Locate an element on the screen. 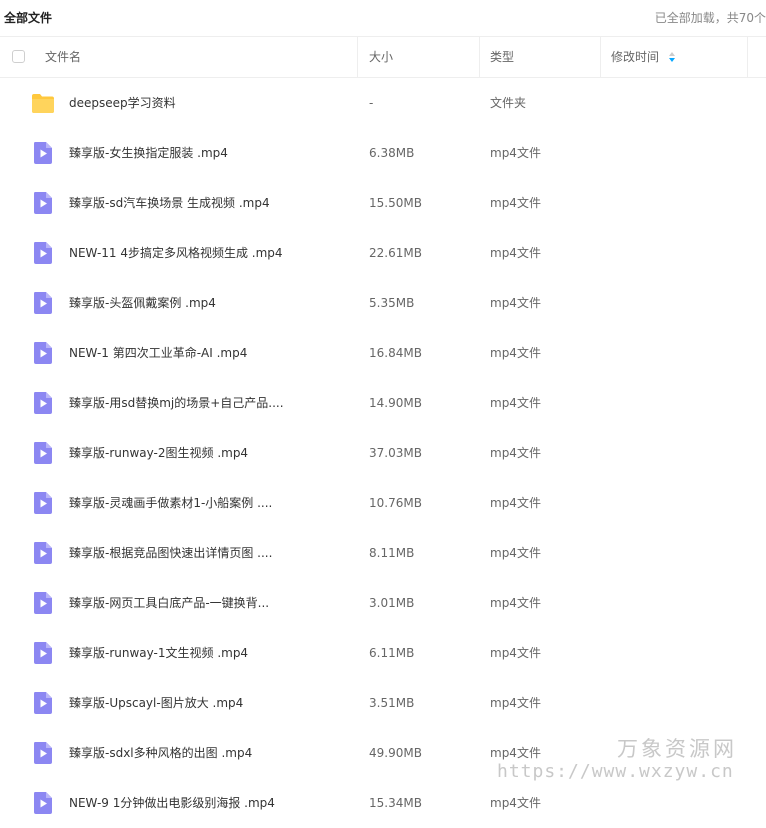 The width and height of the screenshot is (766, 828). table-row: 臻享版-Upscayl-图片放大 .mp4 3.51MB mp4文件 is located at coordinates (383, 703).